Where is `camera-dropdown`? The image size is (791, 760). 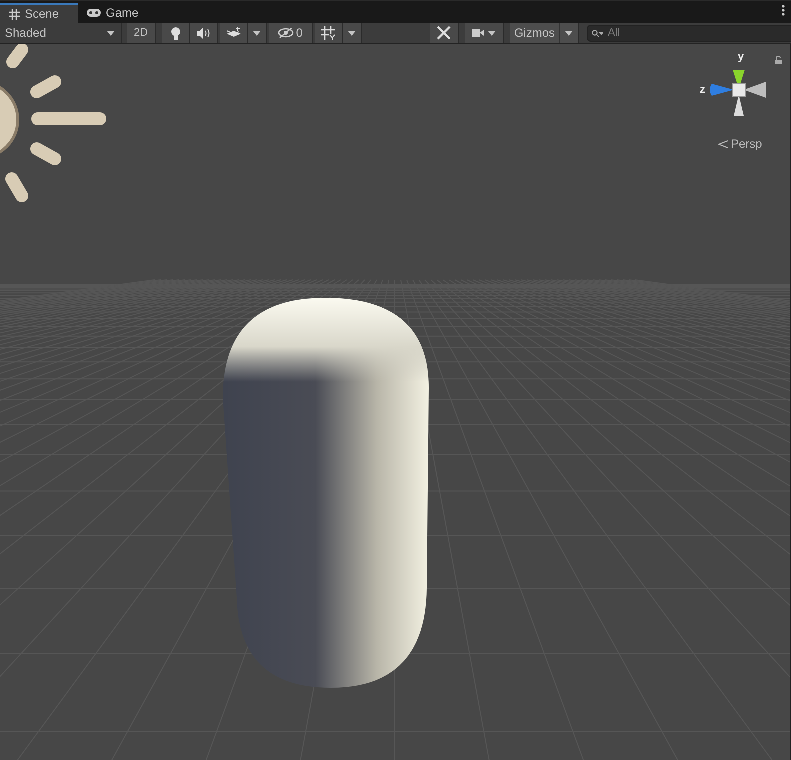 camera-dropdown is located at coordinates (484, 33).